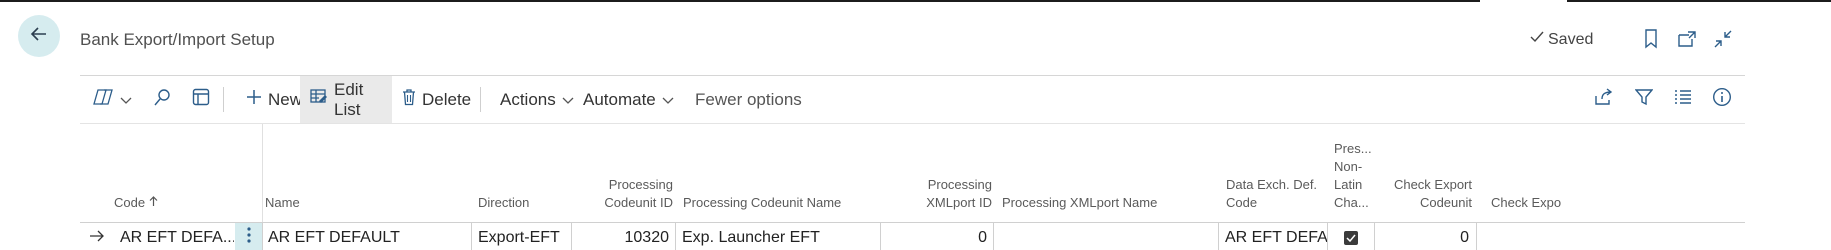 This screenshot has width=1831, height=250. What do you see at coordinates (130, 202) in the screenshot?
I see `column-header-code-label: Code` at bounding box center [130, 202].